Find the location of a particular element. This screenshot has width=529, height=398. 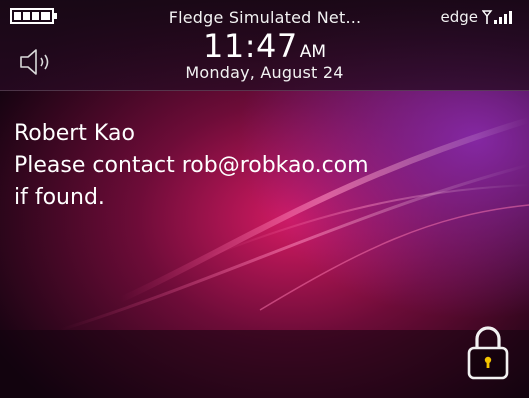

owner-message-line-1: Please contact rob@robkao.com is located at coordinates (191, 165).